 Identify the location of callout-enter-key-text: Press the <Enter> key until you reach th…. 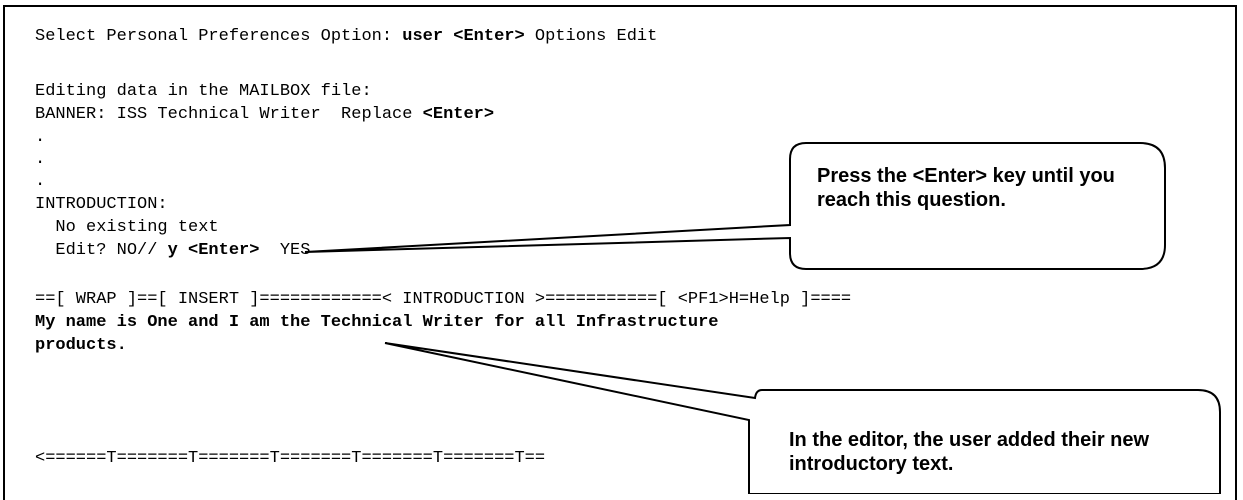
(966, 188).